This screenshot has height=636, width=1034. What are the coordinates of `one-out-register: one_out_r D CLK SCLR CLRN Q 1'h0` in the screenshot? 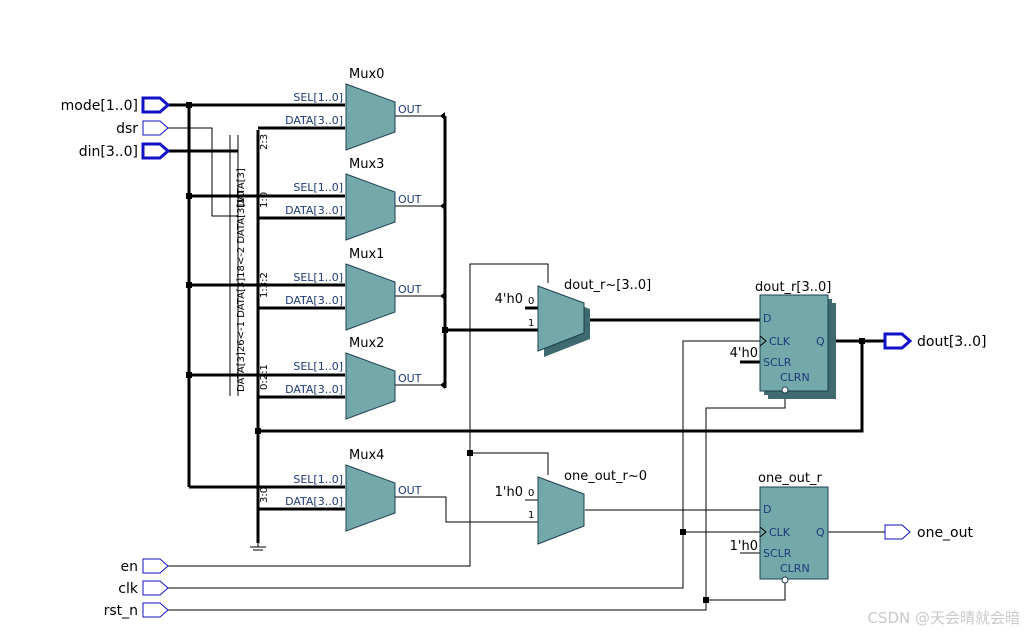 It's located at (779, 527).